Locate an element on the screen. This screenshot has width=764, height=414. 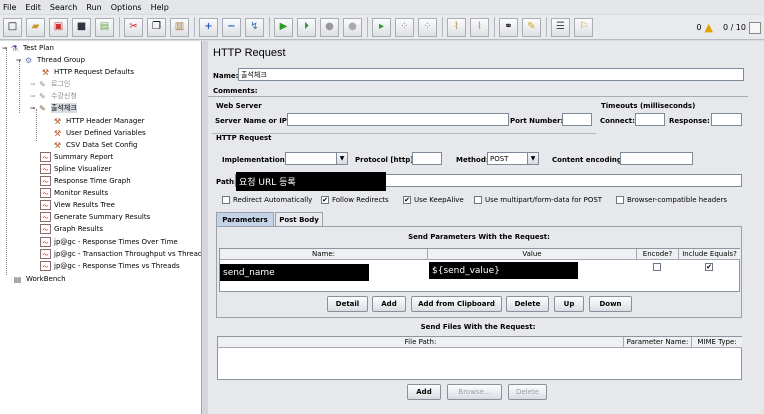
use-keepalive-checkbox: ✔ Use KeepAlive is located at coordinates (433, 200).